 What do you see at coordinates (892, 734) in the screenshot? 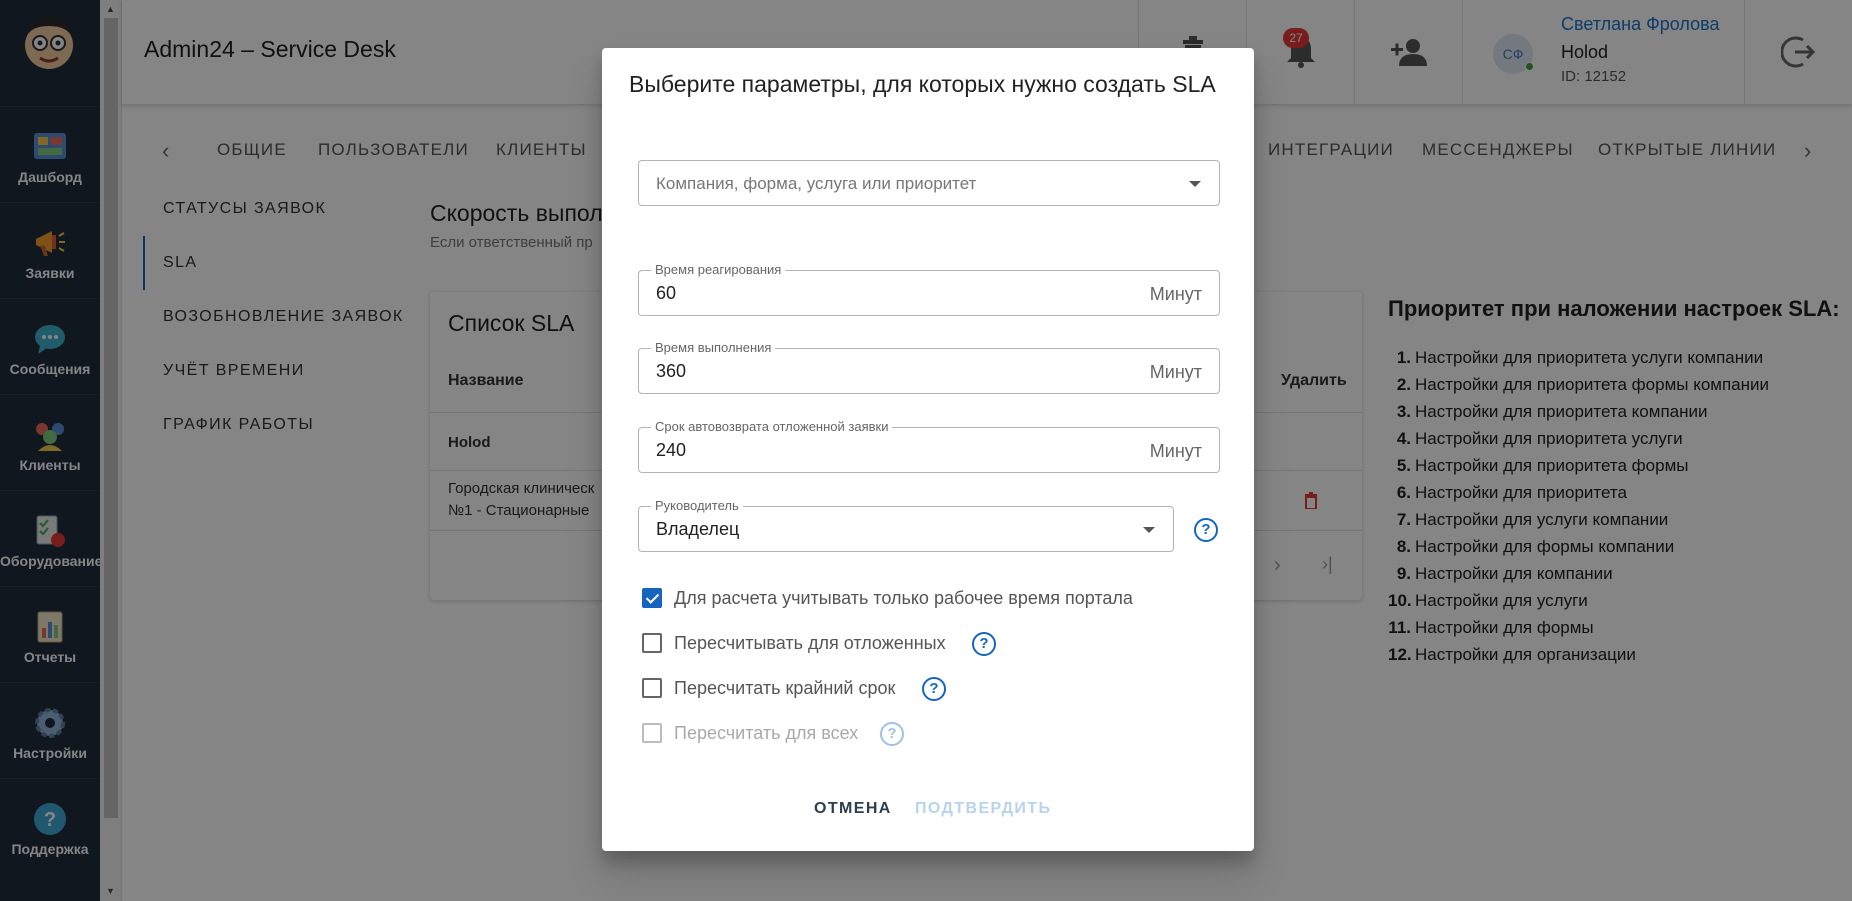
I see `recalc-all-help-icon: ?` at bounding box center [892, 734].